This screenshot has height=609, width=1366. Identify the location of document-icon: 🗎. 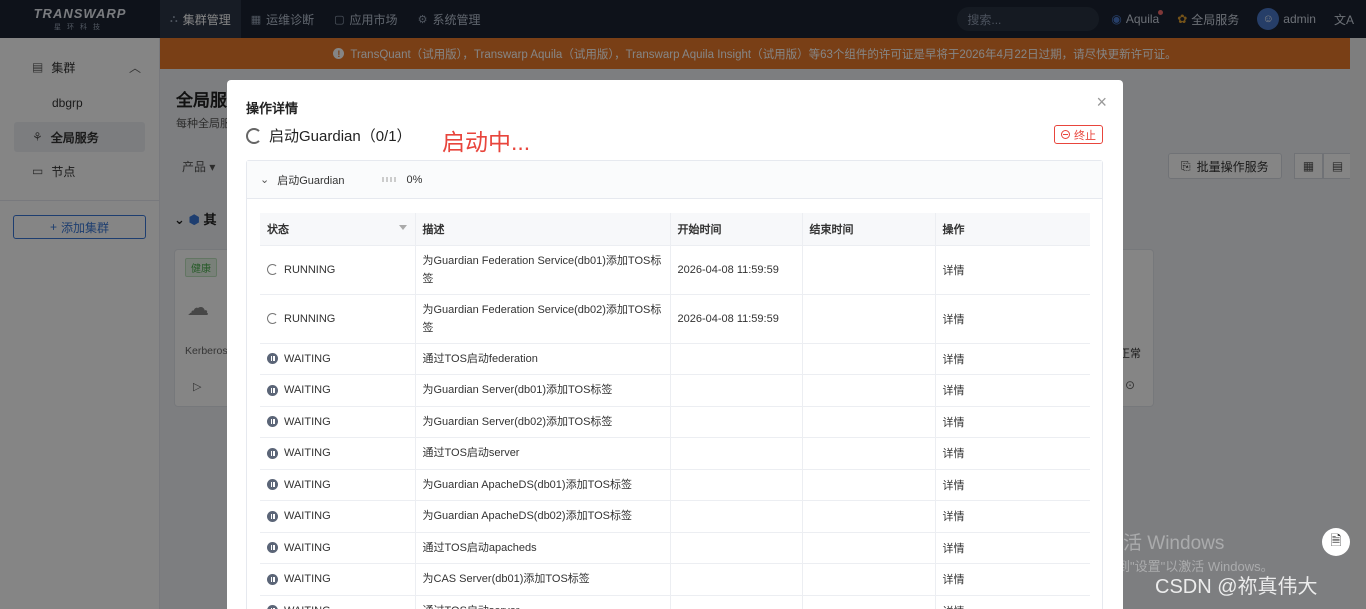
(1336, 542).